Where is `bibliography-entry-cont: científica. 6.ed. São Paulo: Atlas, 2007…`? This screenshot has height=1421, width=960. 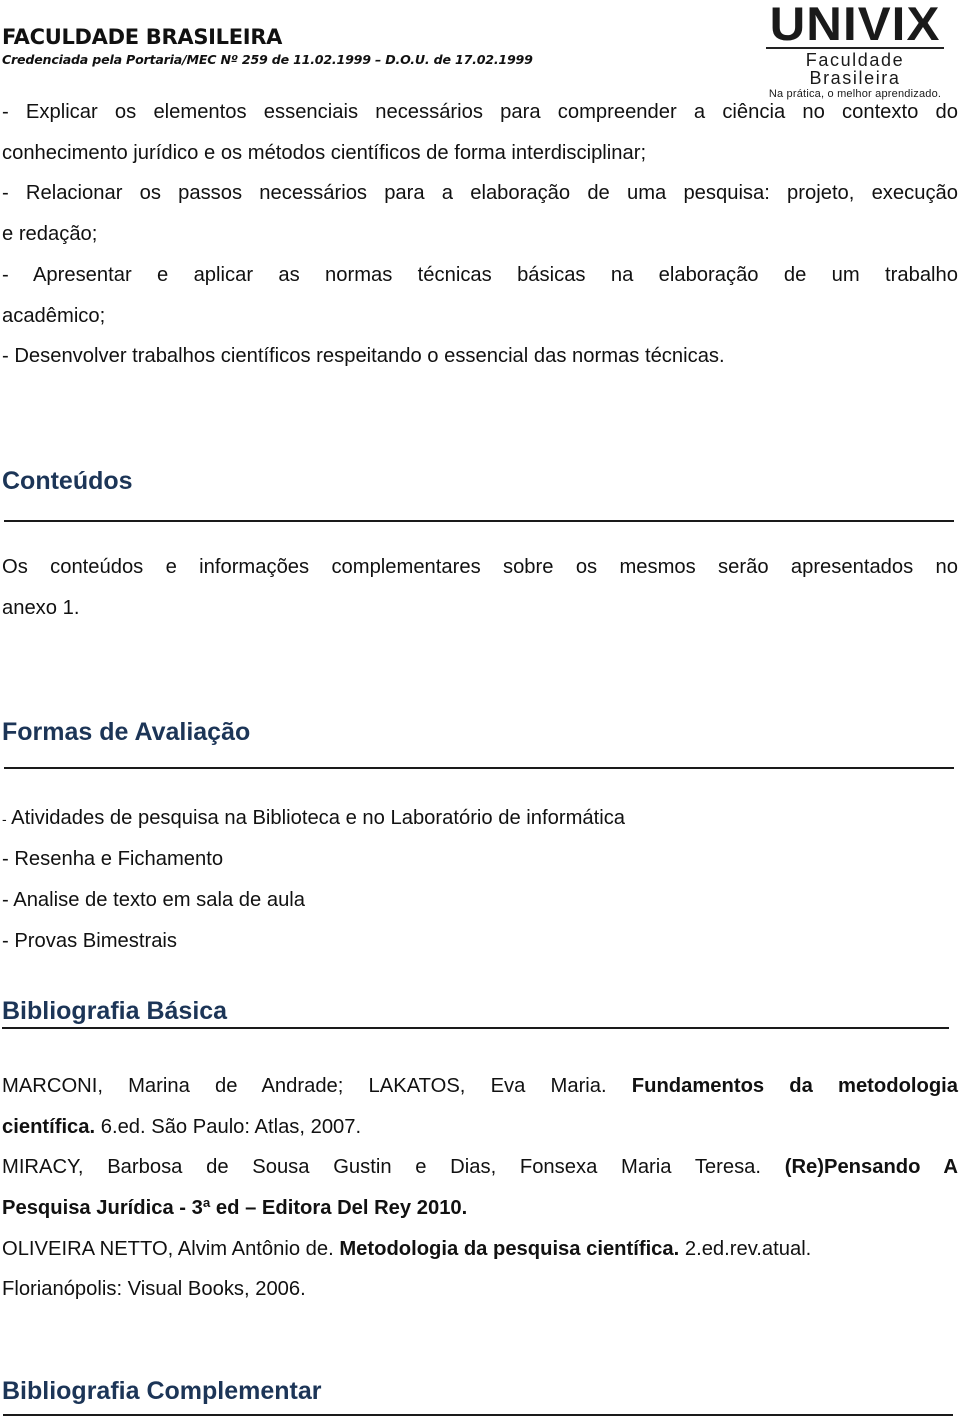
bibliography-entry-cont: científica. 6.ed. São Paulo: Atlas, 2007… is located at coordinates (181, 1127).